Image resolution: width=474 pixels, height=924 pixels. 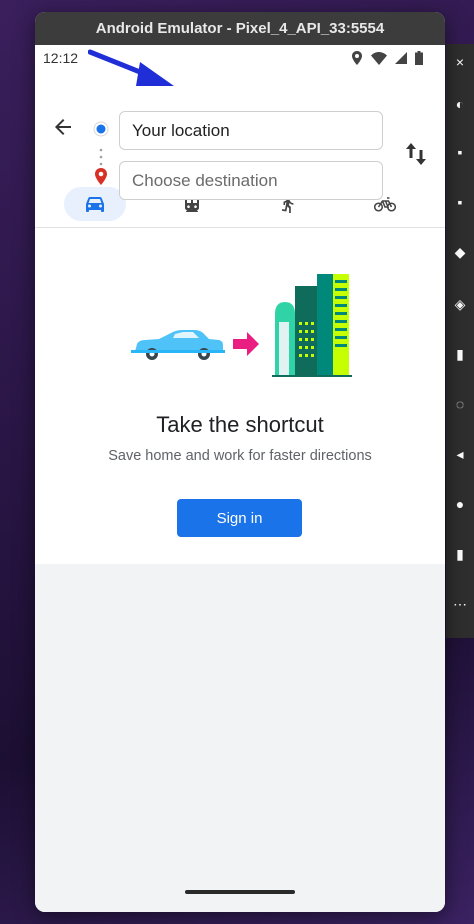 I want to click on gesture-nav-handle, so click(x=240, y=892).